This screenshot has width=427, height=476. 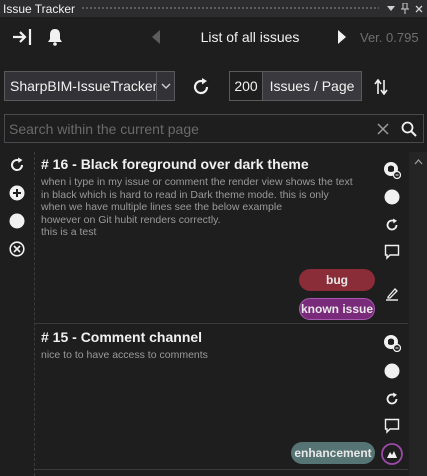 I want to click on issue-title: # 16 - Black foreground over dark theme, so click(x=175, y=164).